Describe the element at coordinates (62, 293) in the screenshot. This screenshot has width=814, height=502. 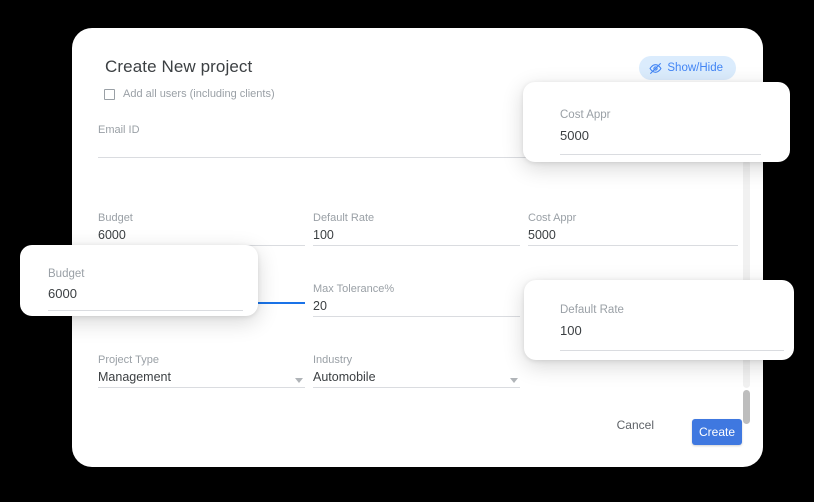
I see `floating-card-value: 6000` at that location.